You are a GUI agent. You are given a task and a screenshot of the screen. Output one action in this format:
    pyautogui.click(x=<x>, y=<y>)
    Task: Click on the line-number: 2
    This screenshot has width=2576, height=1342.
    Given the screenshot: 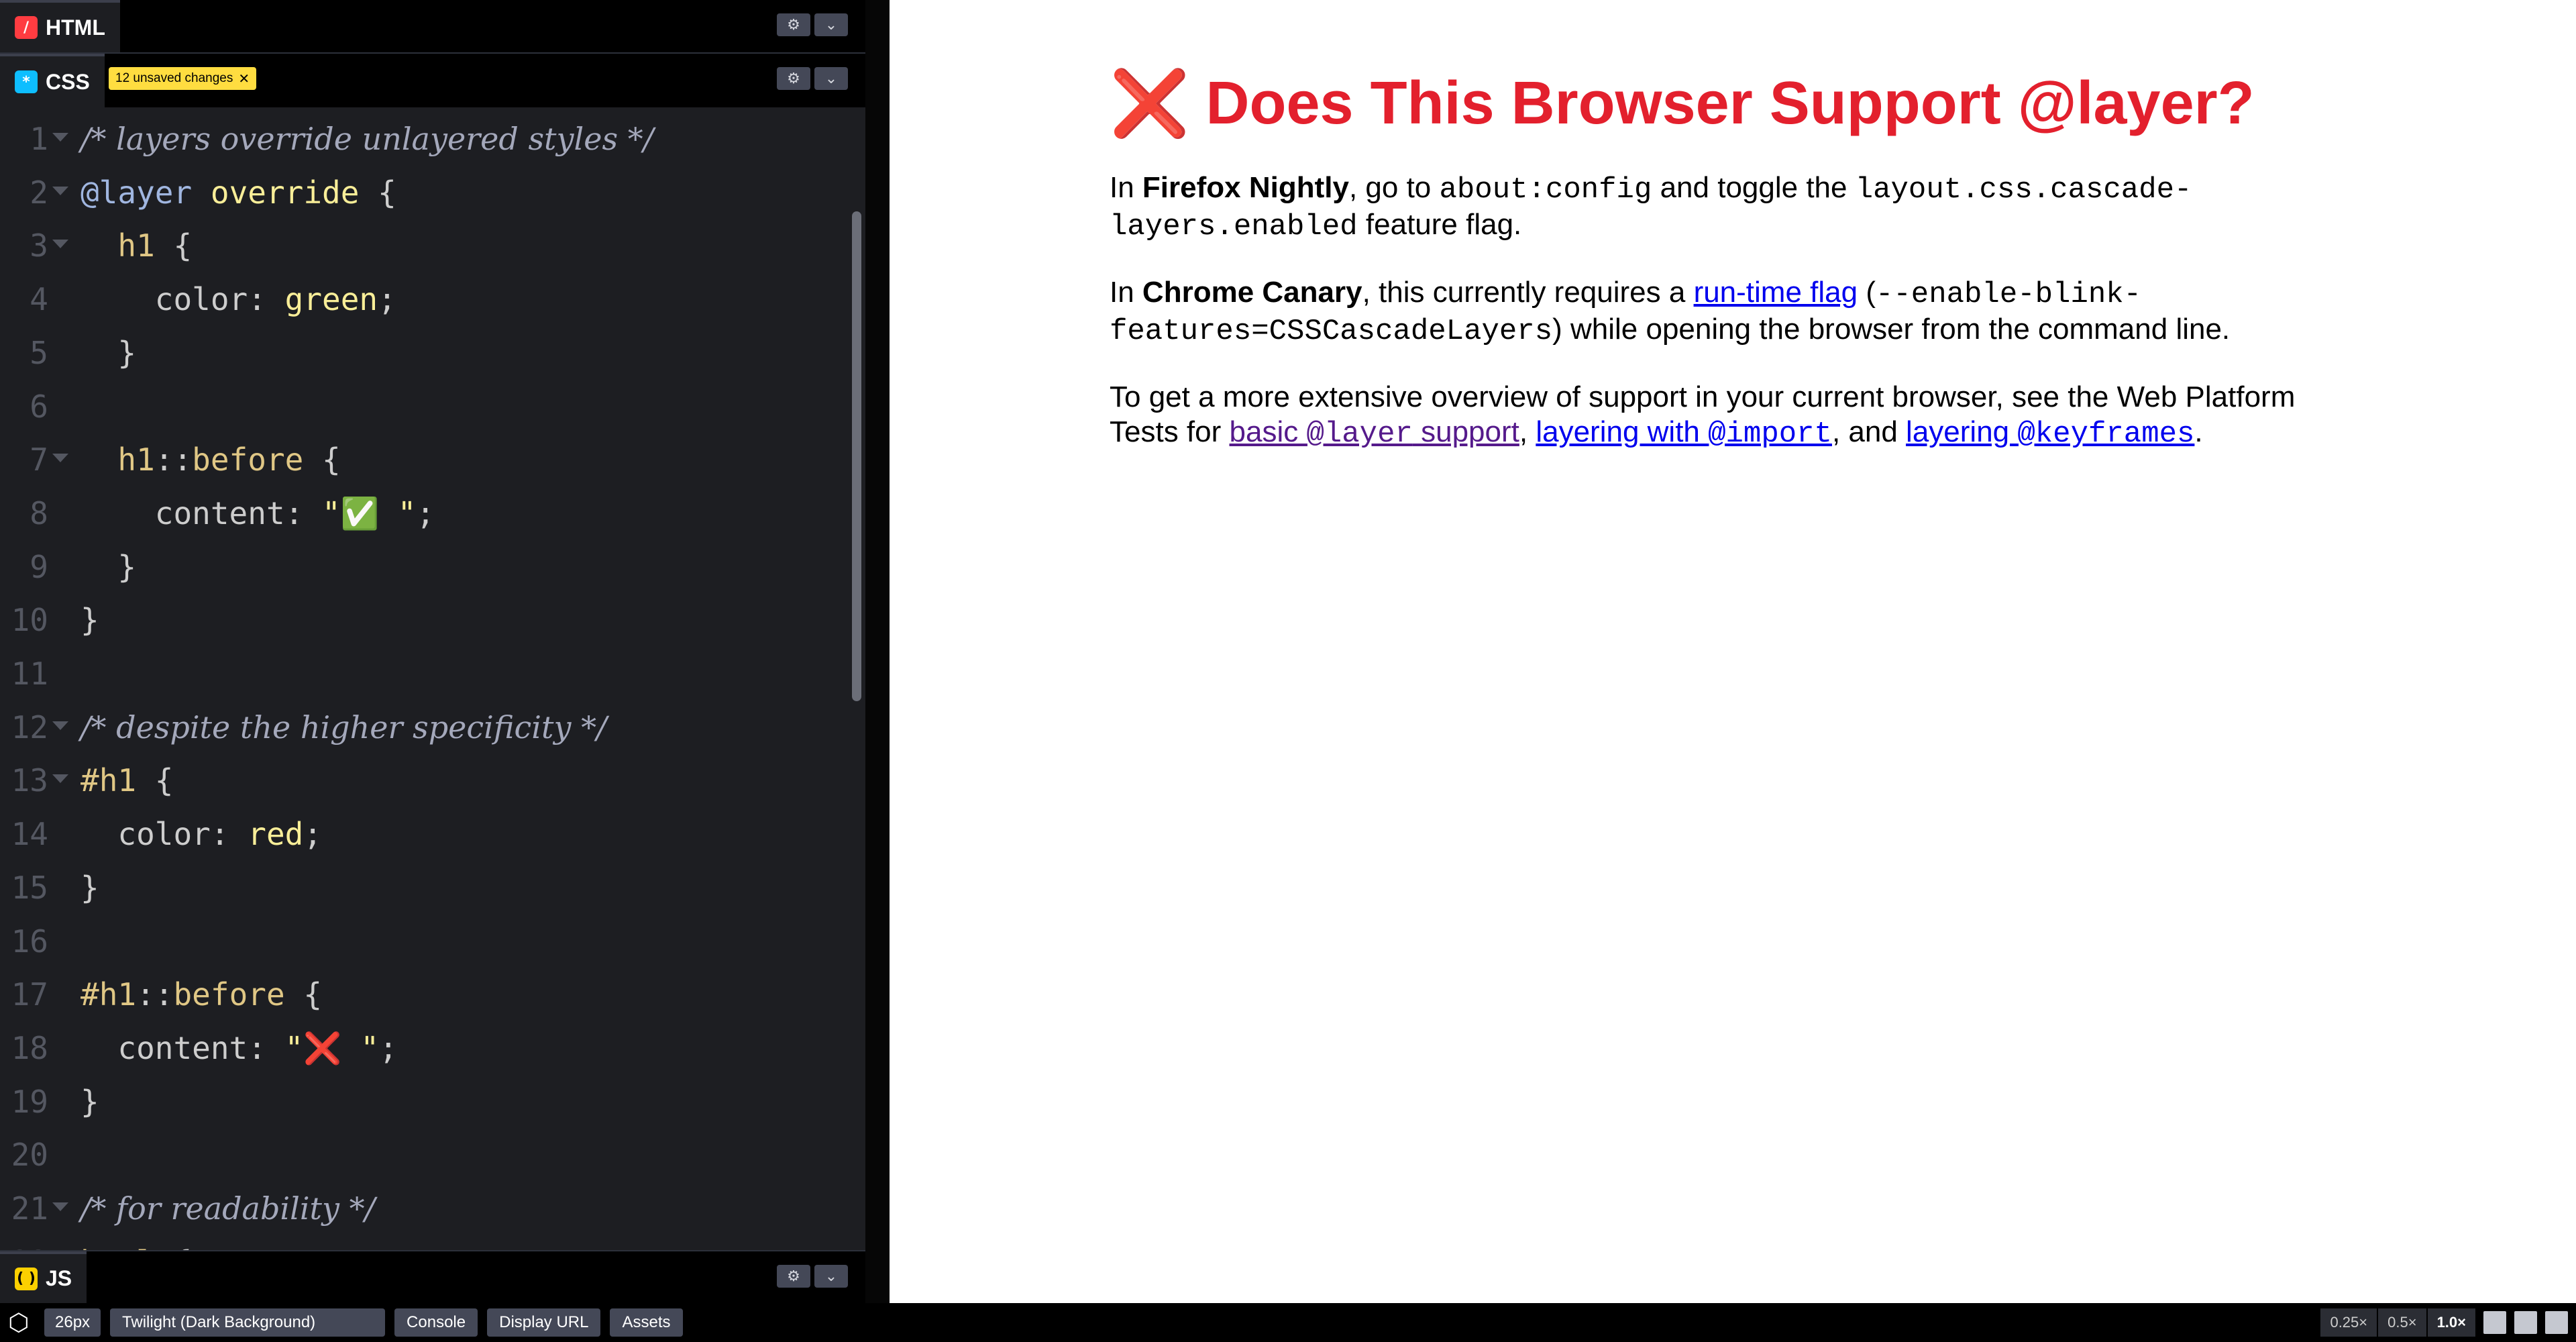 What is the action you would take?
    pyautogui.click(x=39, y=192)
    